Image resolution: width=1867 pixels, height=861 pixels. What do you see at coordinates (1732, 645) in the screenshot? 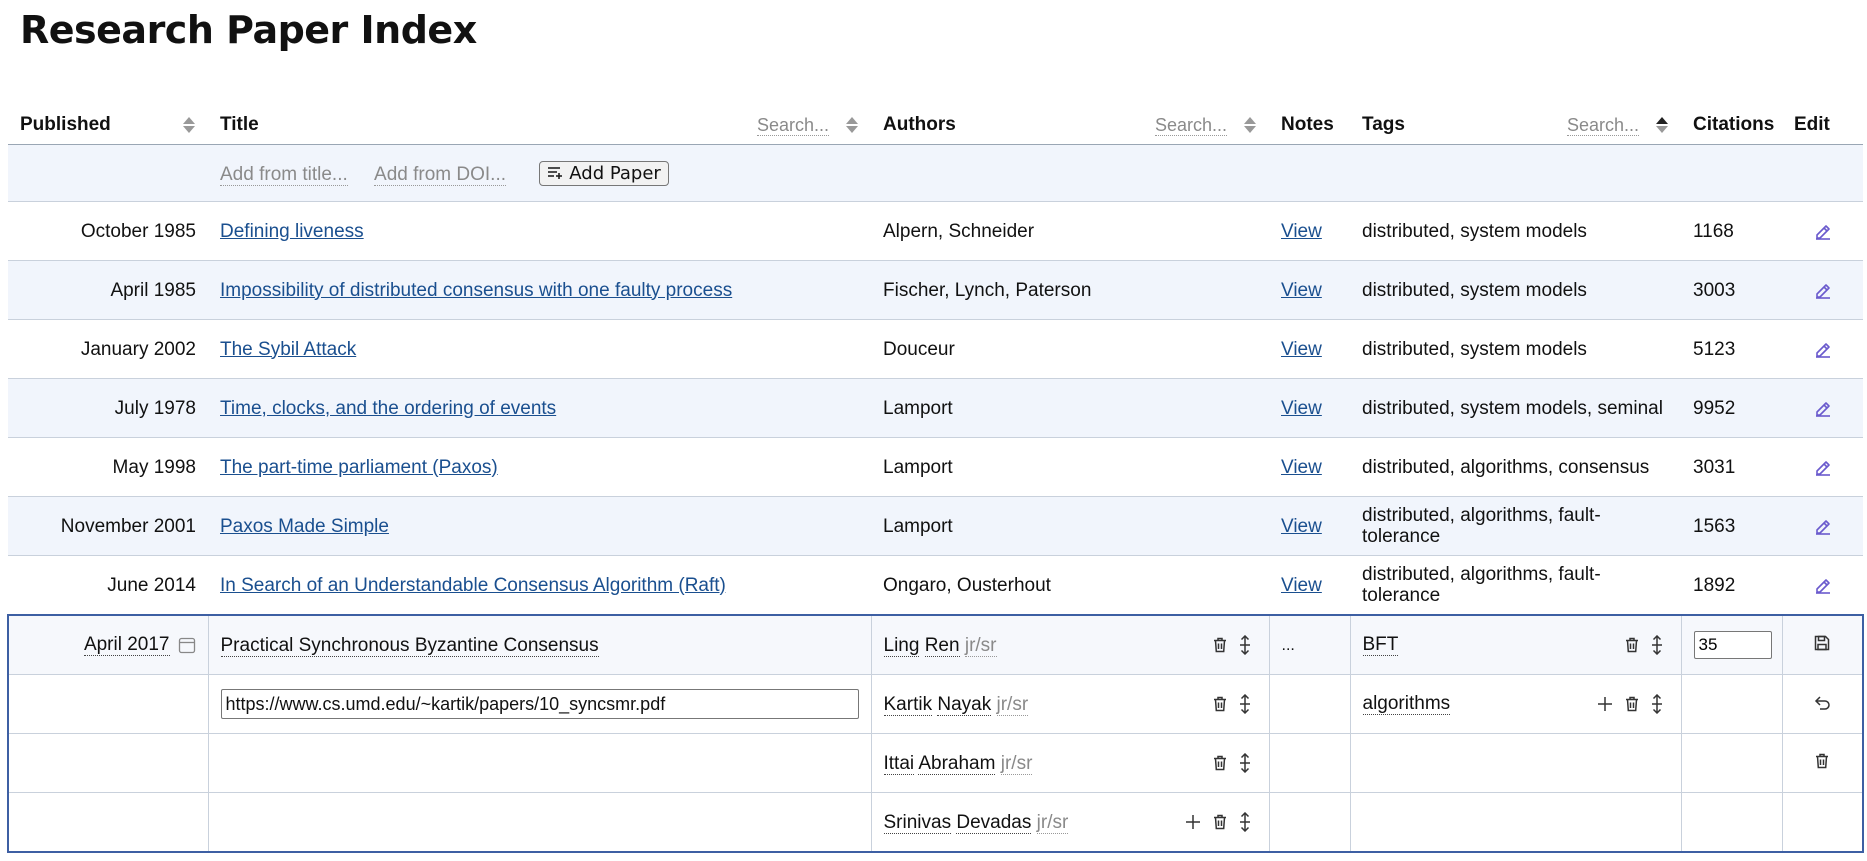
I see `citations-input` at bounding box center [1732, 645].